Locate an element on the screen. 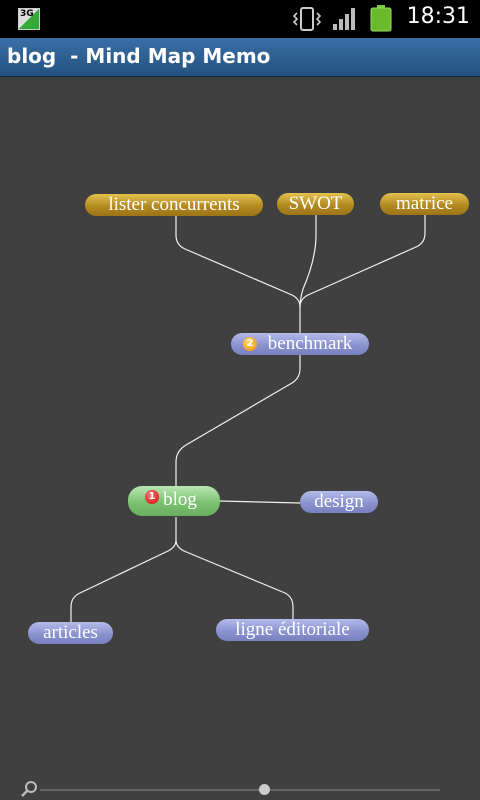 The width and height of the screenshot is (480, 800). node-label: ligne éditoriale is located at coordinates (292, 629).